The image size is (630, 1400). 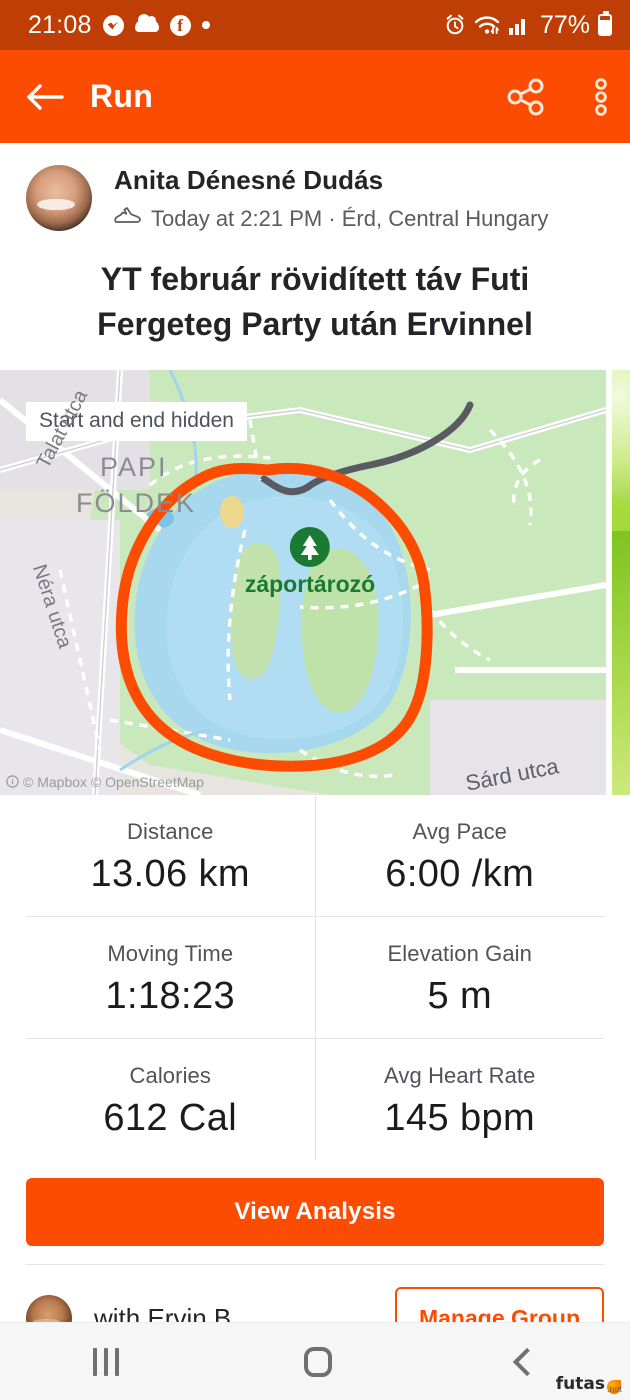 I want to click on info-icon, so click(x=12, y=782).